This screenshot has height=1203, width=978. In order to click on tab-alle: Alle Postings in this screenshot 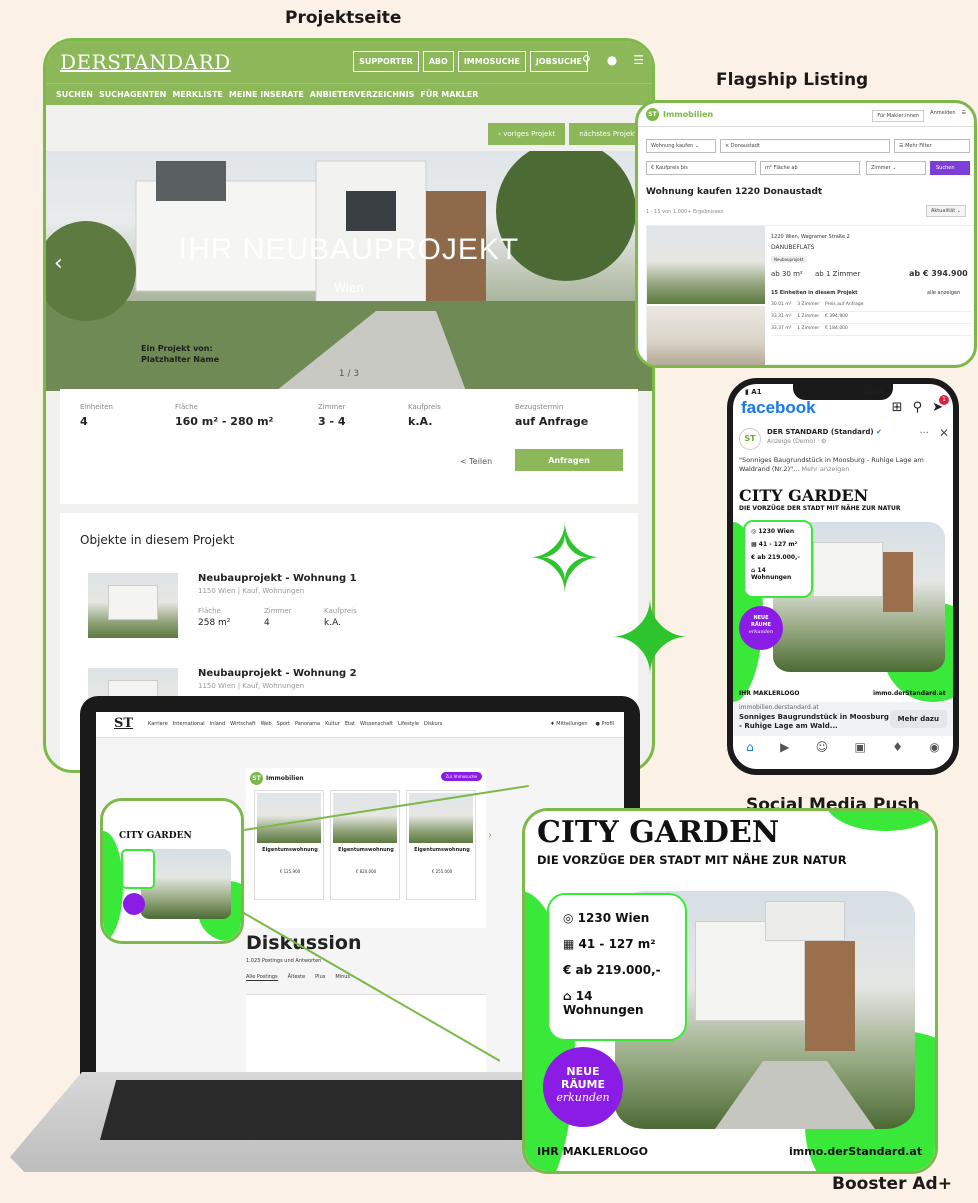, I will do `click(262, 977)`.